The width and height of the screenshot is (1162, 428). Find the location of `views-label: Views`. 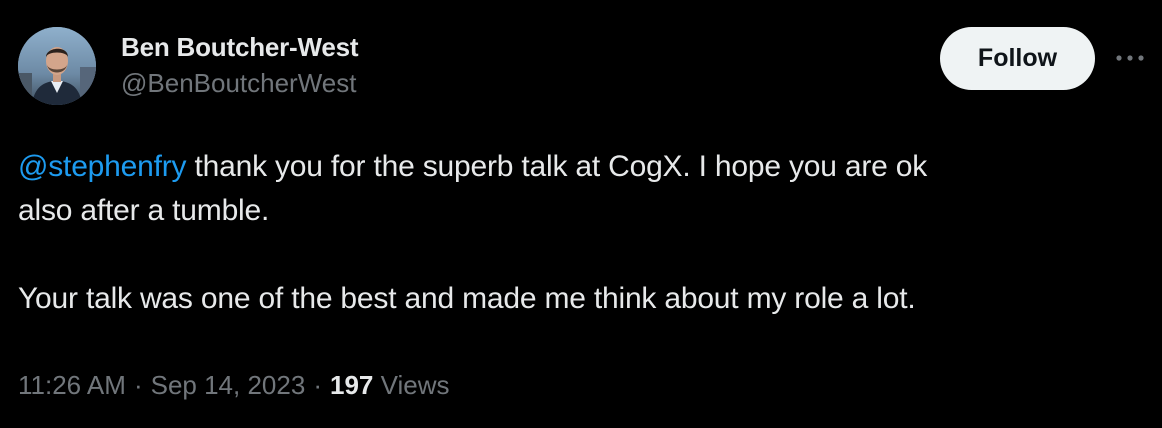

views-label: Views is located at coordinates (415, 385).